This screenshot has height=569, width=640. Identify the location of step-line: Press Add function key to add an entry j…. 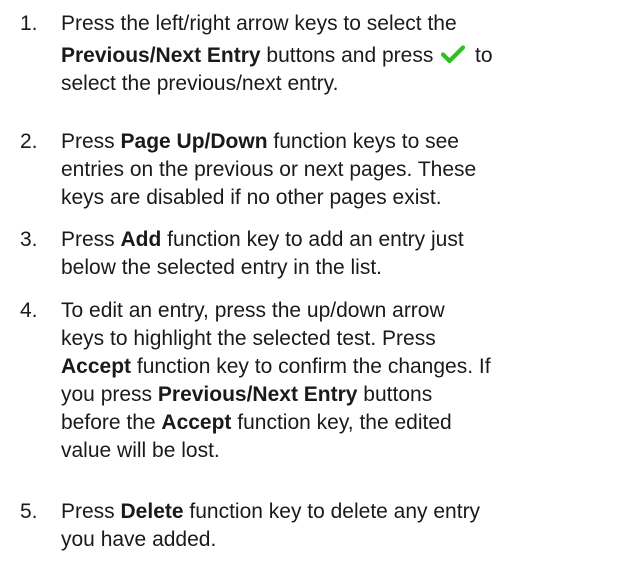
(348, 240).